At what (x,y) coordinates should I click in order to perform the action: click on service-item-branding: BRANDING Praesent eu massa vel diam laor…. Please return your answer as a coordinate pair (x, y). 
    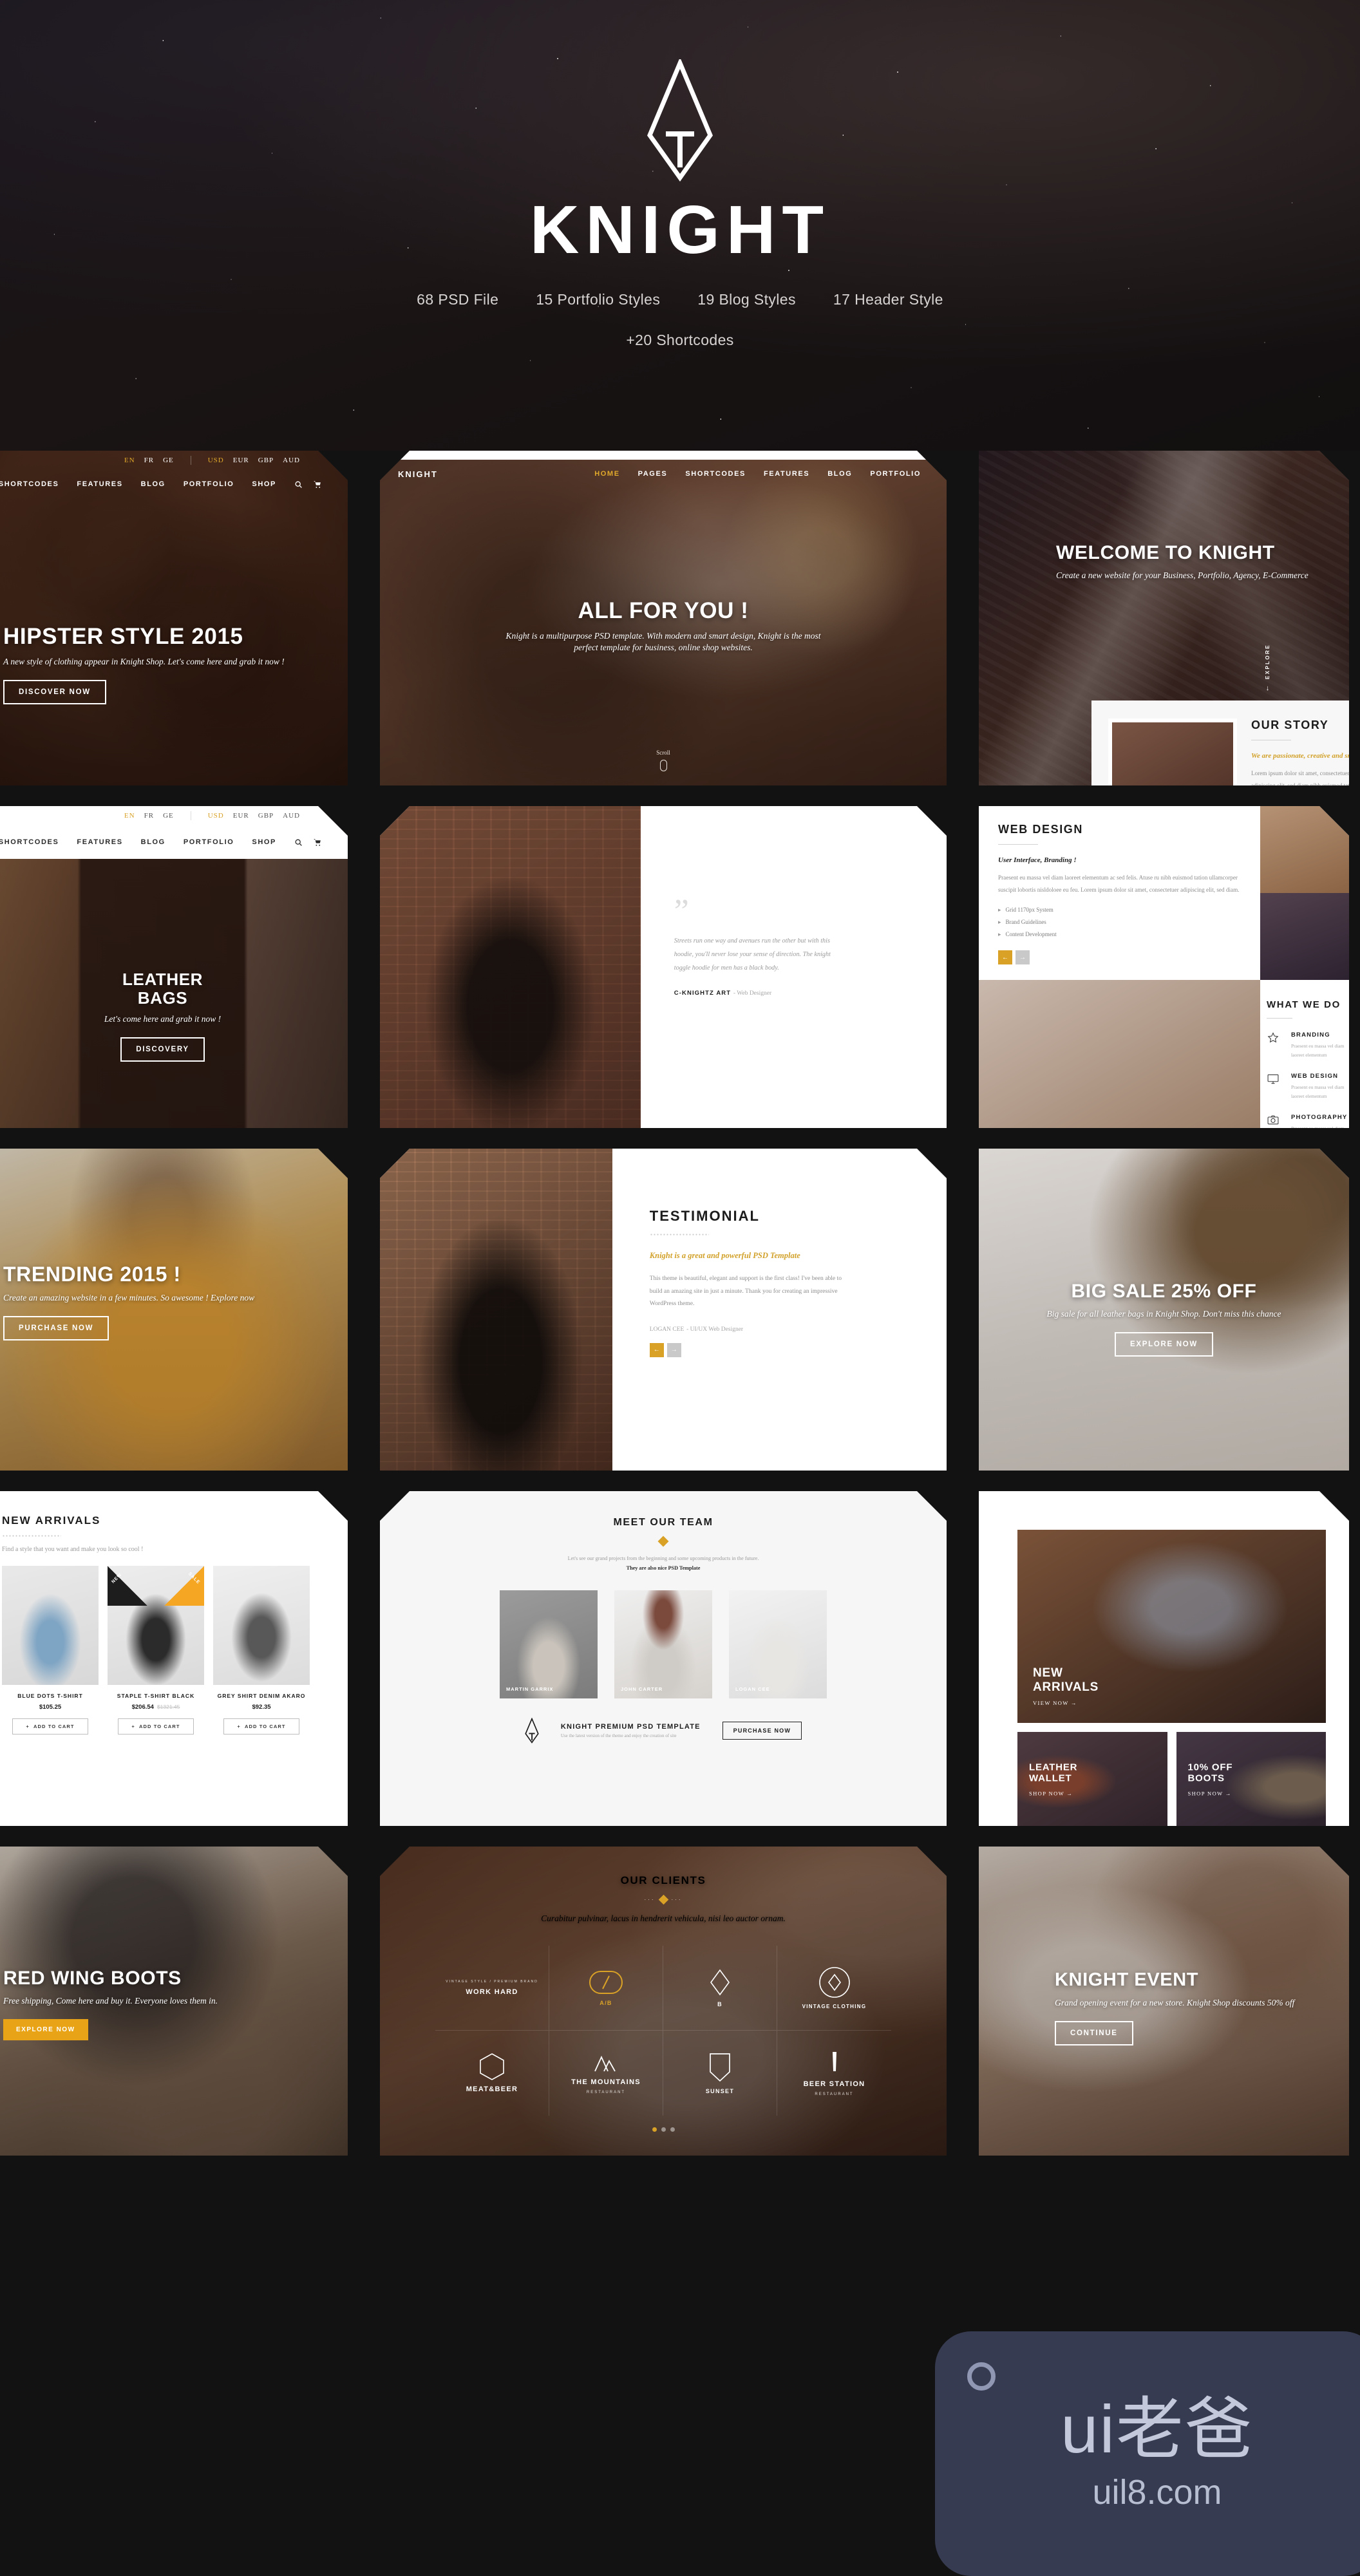
    Looking at the image, I should click on (1308, 1045).